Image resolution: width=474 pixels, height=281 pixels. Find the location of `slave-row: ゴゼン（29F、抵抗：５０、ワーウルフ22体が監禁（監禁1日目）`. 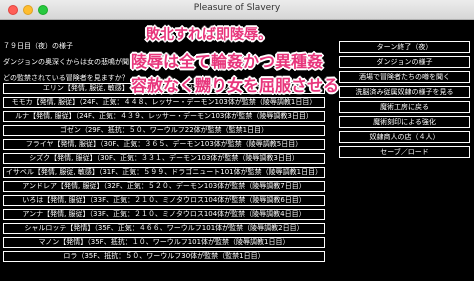

slave-row: ゴゼン（29F、抵抗：５０、ワーウルフ22体が監禁（監禁1日目） is located at coordinates (164, 130).